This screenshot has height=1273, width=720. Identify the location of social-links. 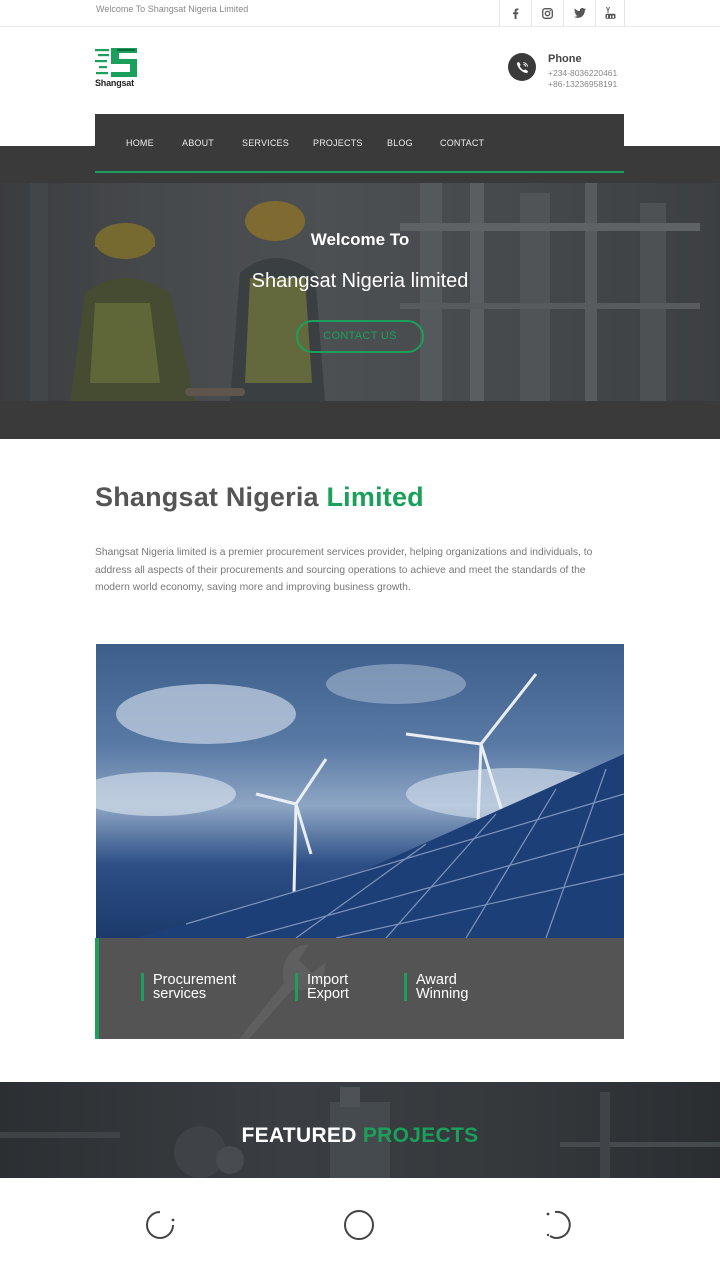
(562, 13).